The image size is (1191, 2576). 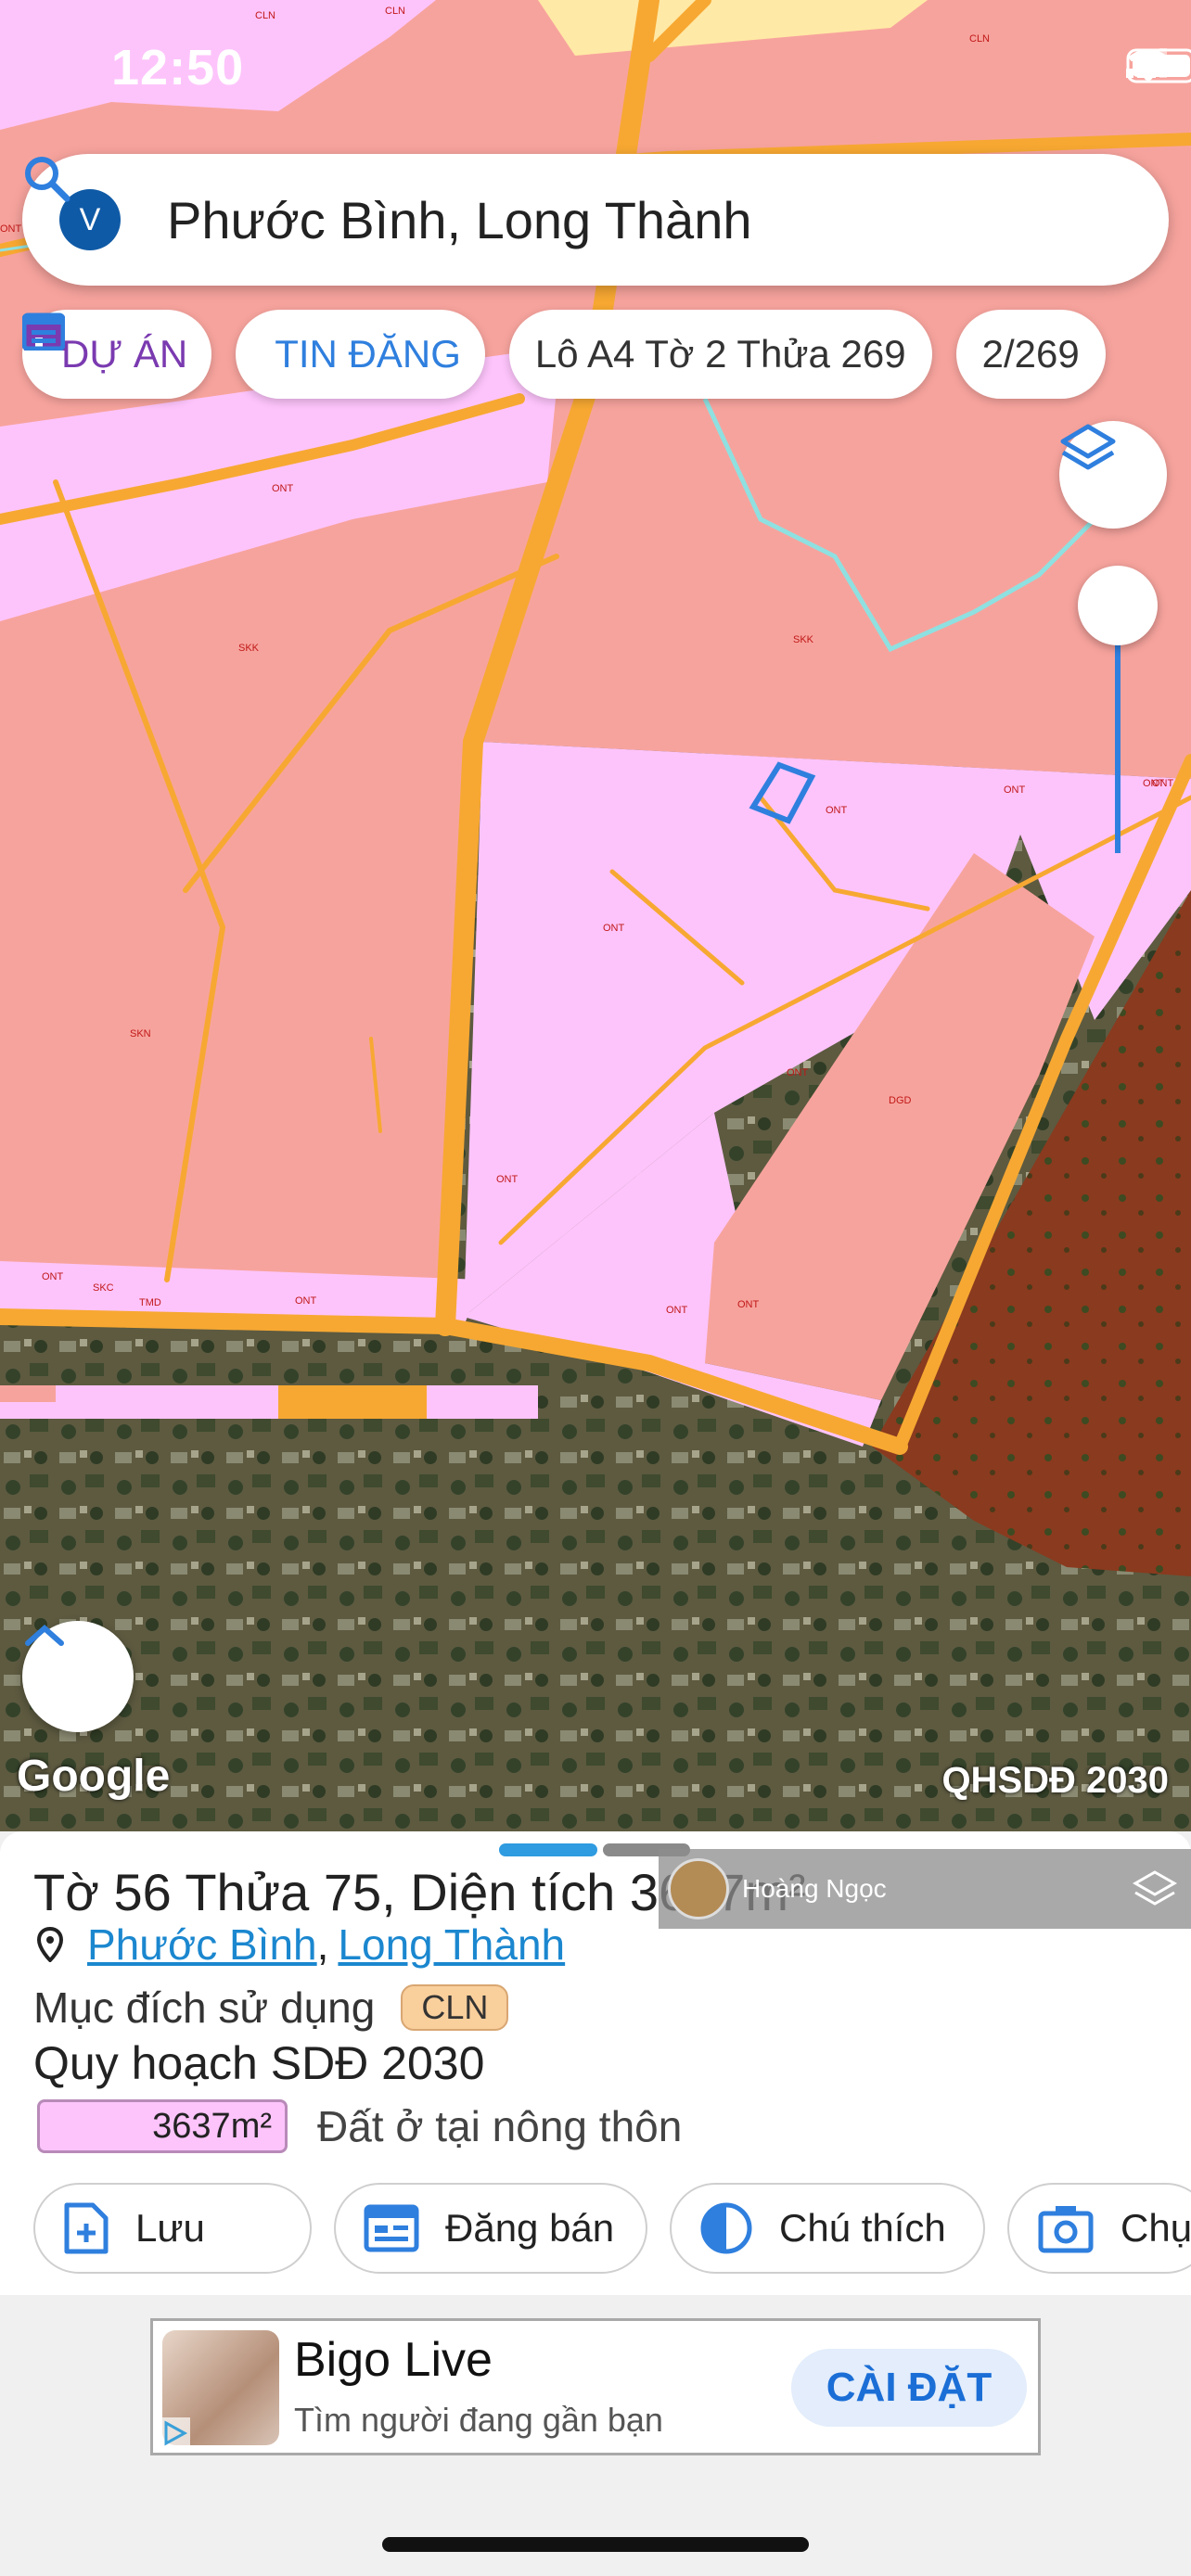 What do you see at coordinates (726, 2228) in the screenshot?
I see `legend-contrast-icon` at bounding box center [726, 2228].